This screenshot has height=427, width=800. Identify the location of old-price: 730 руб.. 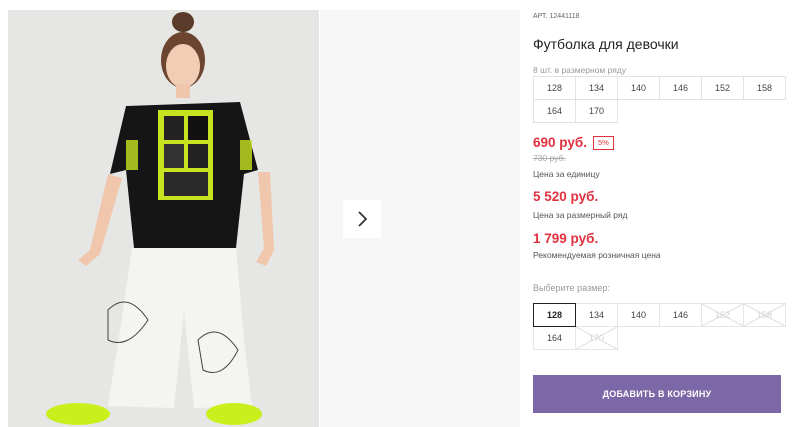
(549, 158).